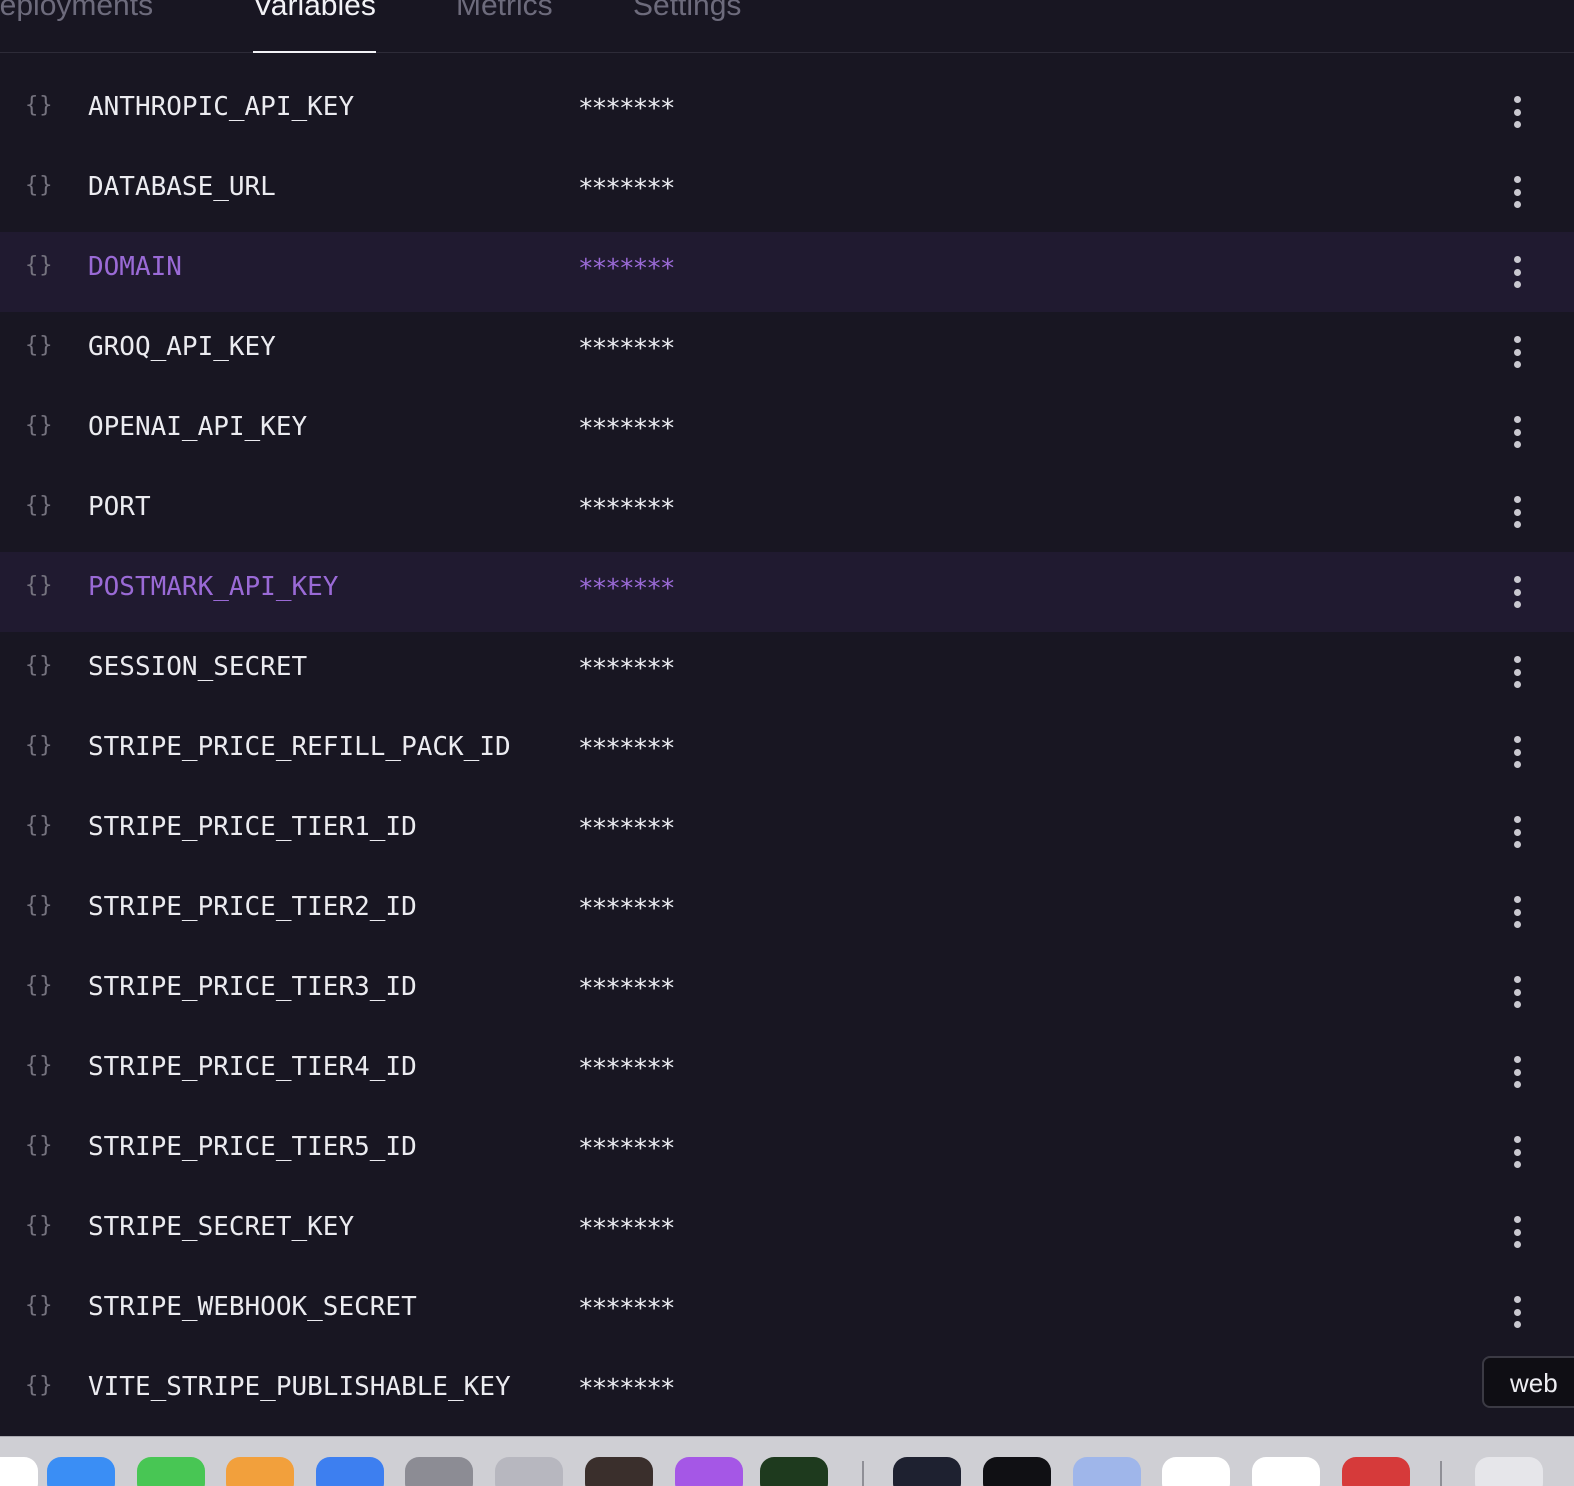 The width and height of the screenshot is (1574, 1486). Describe the element at coordinates (1196, 1471) in the screenshot. I see `chatgpt-icon` at that location.